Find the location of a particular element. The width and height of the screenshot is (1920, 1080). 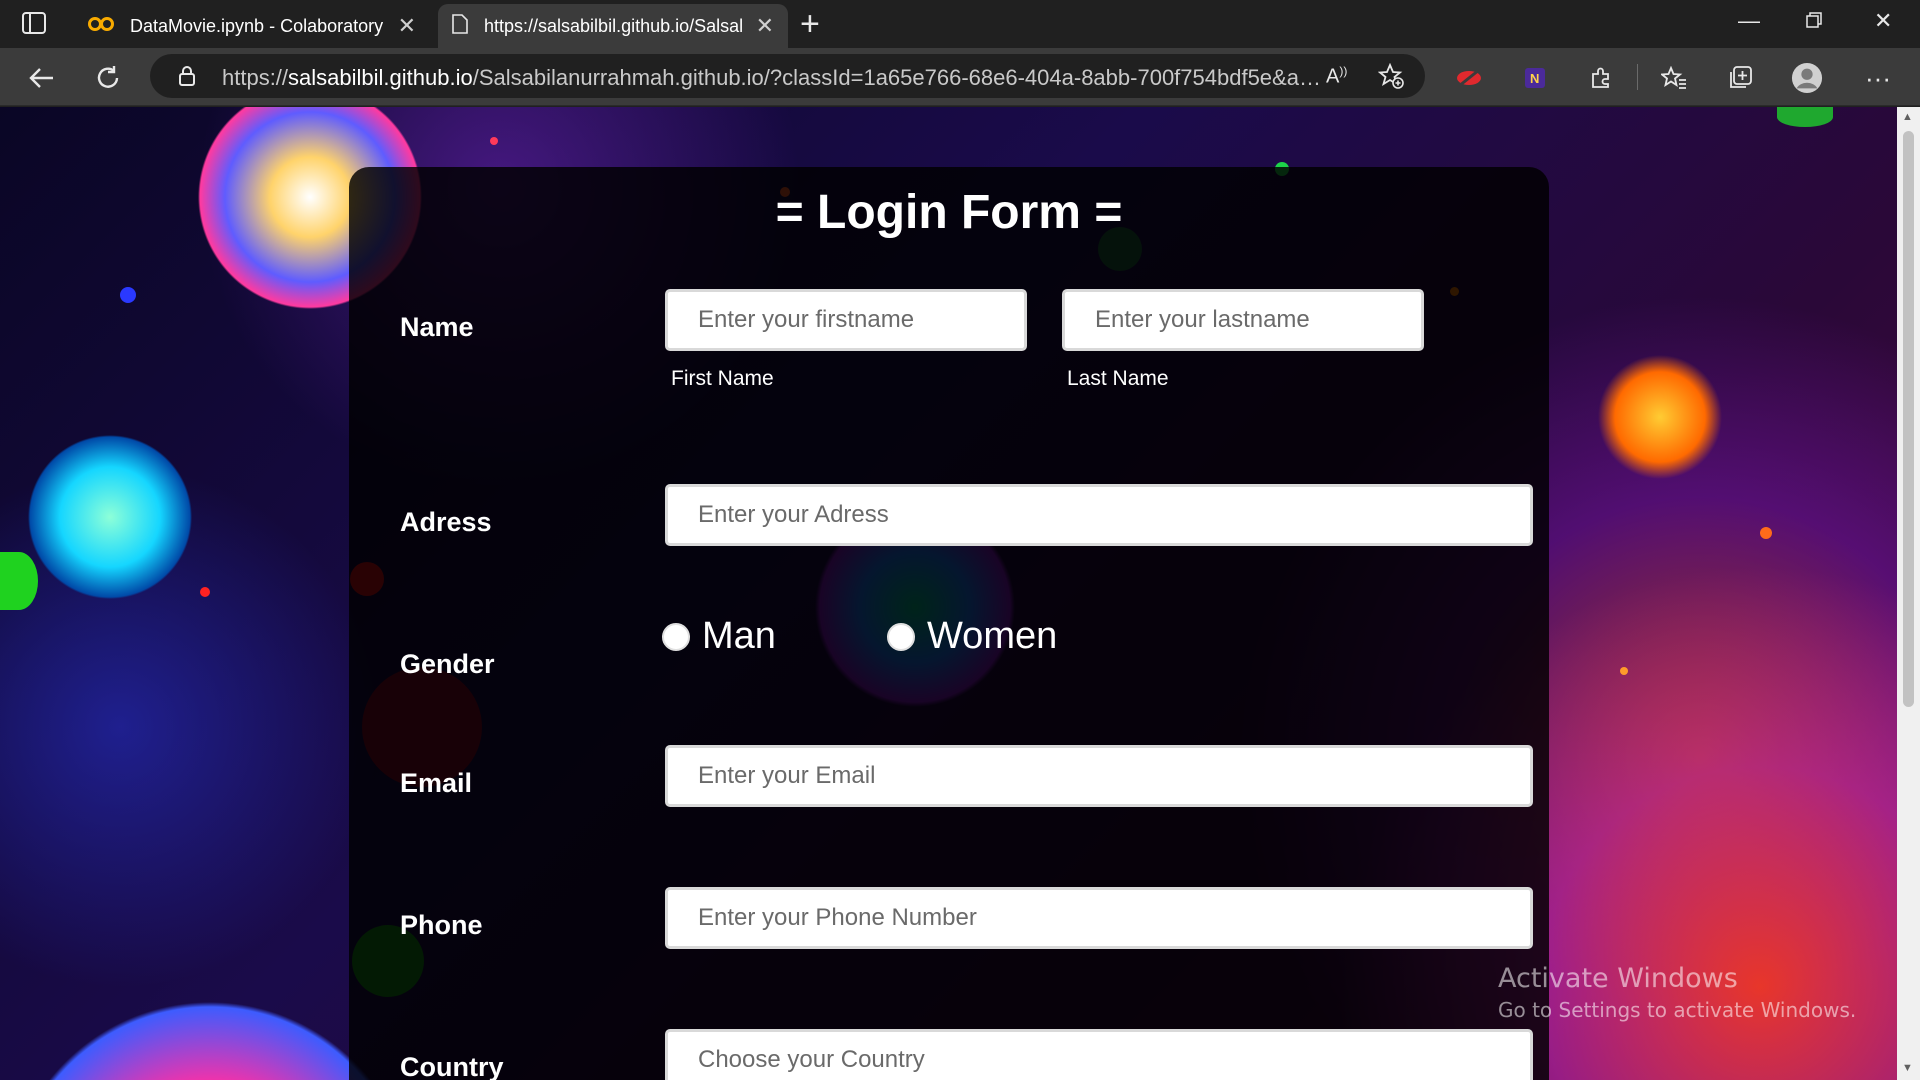

country-select is located at coordinates (1099, 1054).